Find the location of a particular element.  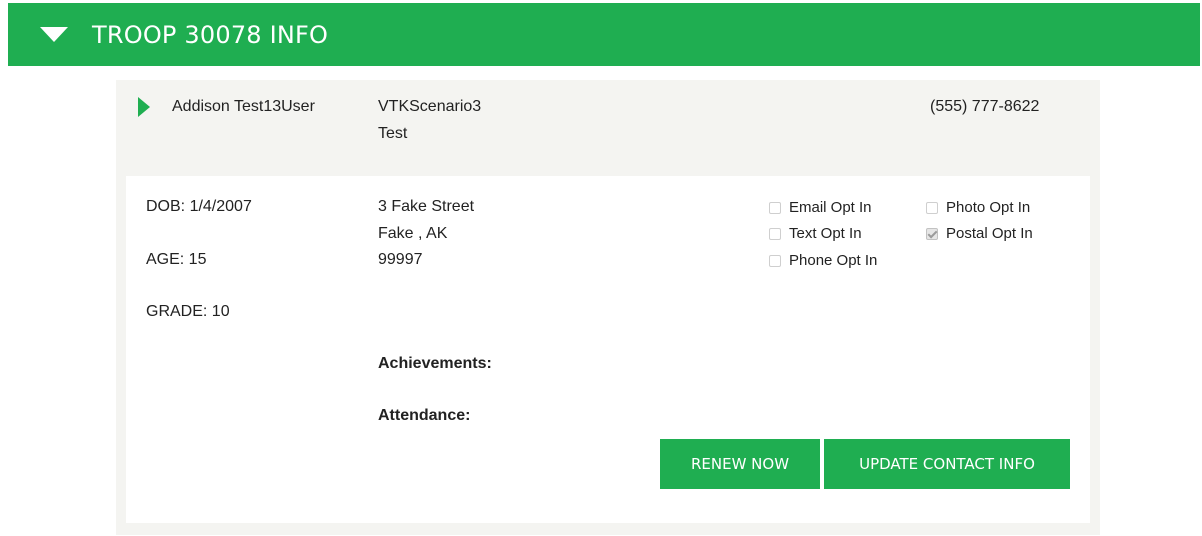

troop-info-title: TROOP 30078 INFO is located at coordinates (210, 34).